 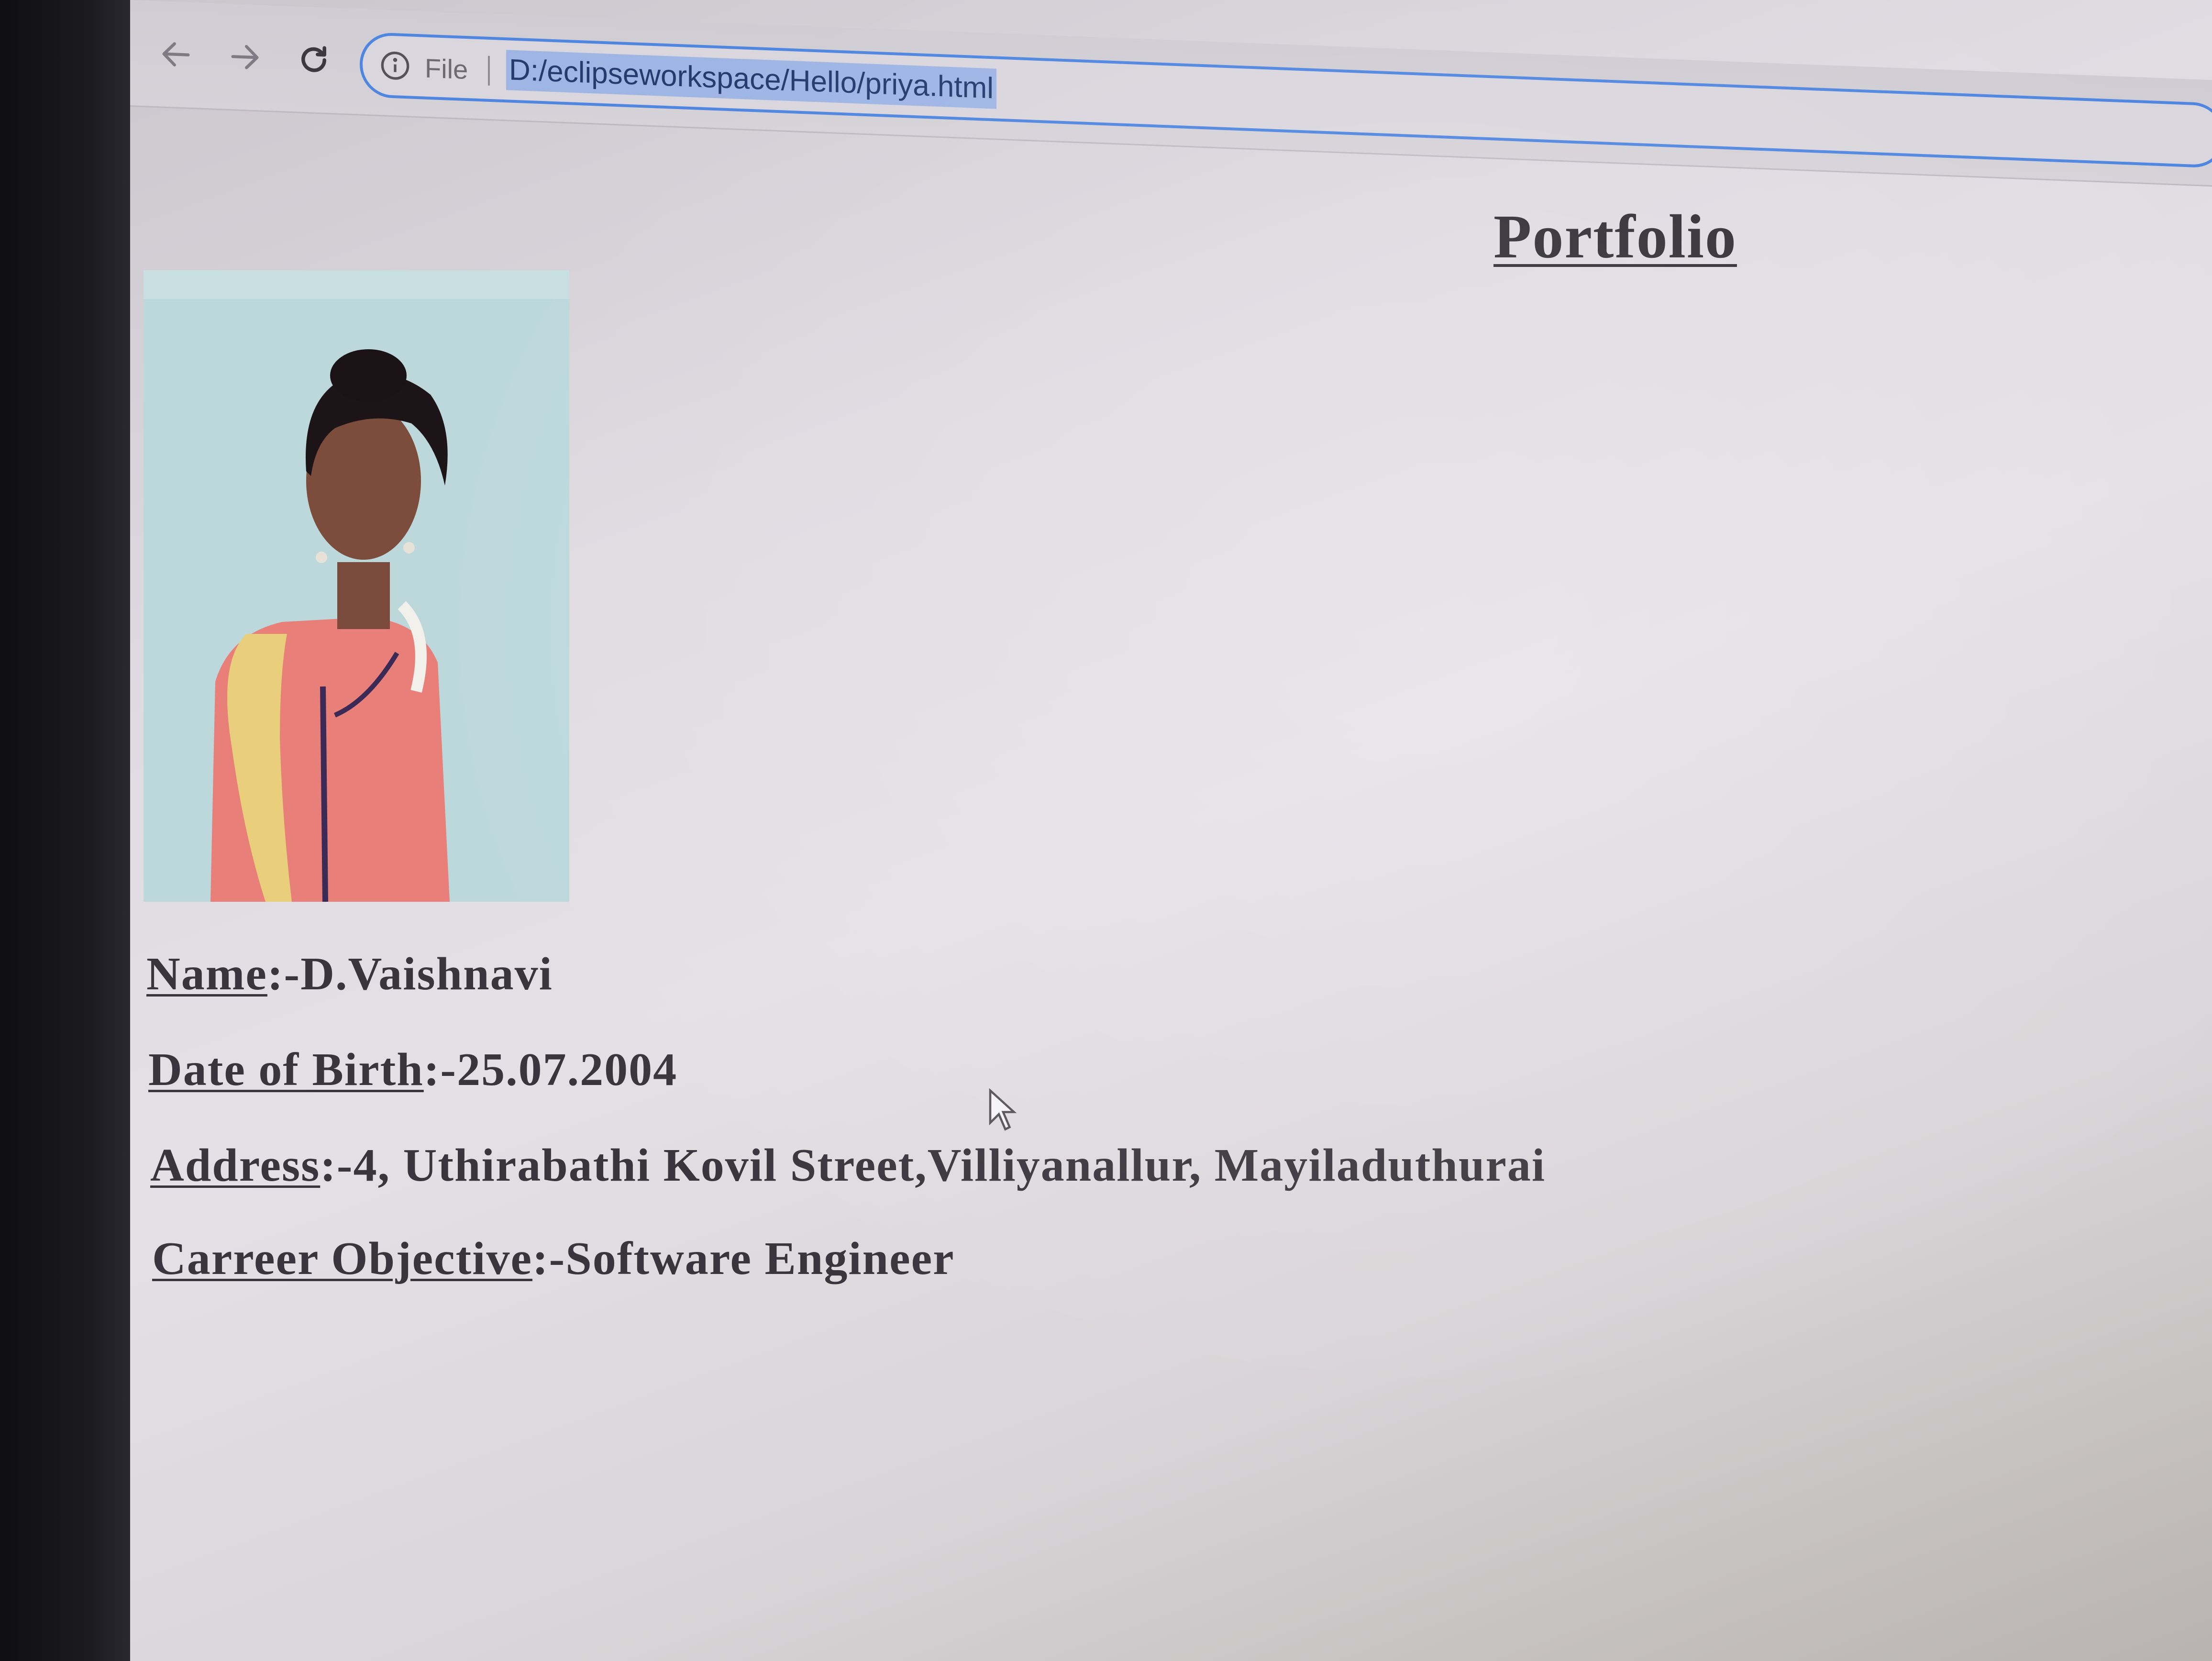 I want to click on address-label: Address, so click(x=235, y=1165).